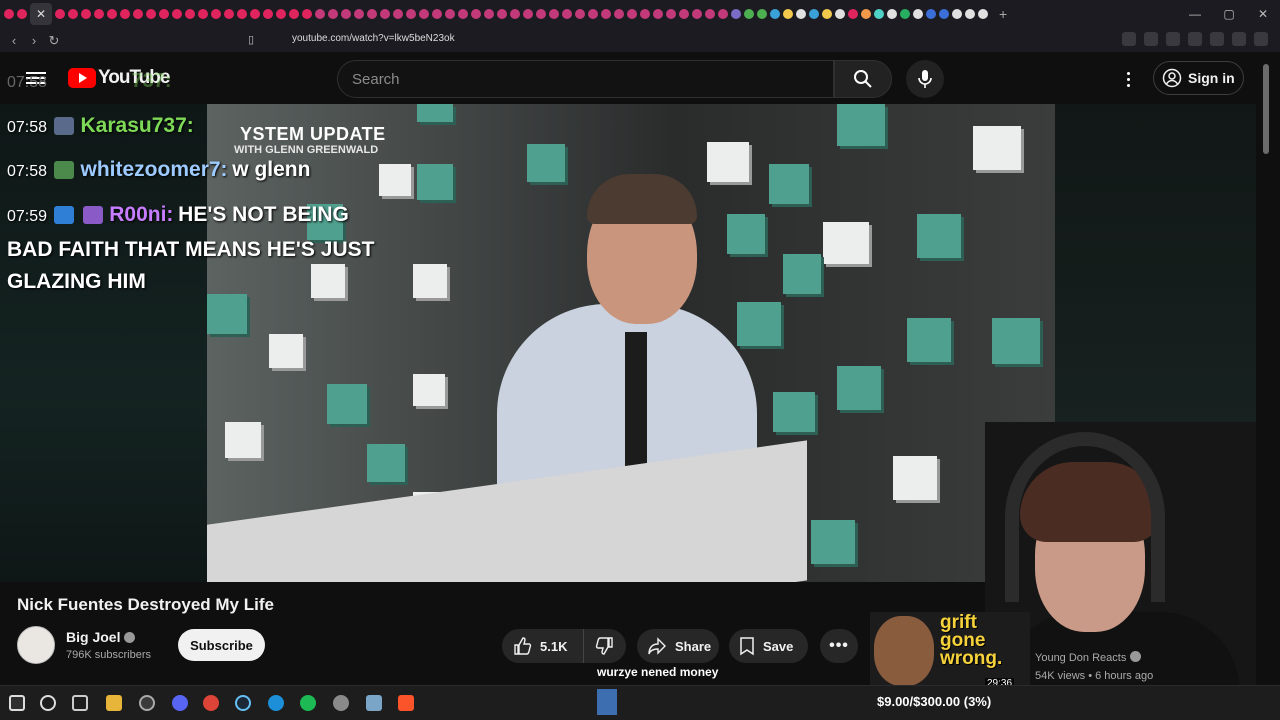 The width and height of the screenshot is (1280, 720). What do you see at coordinates (276, 703) in the screenshot?
I see `edge-icon` at bounding box center [276, 703].